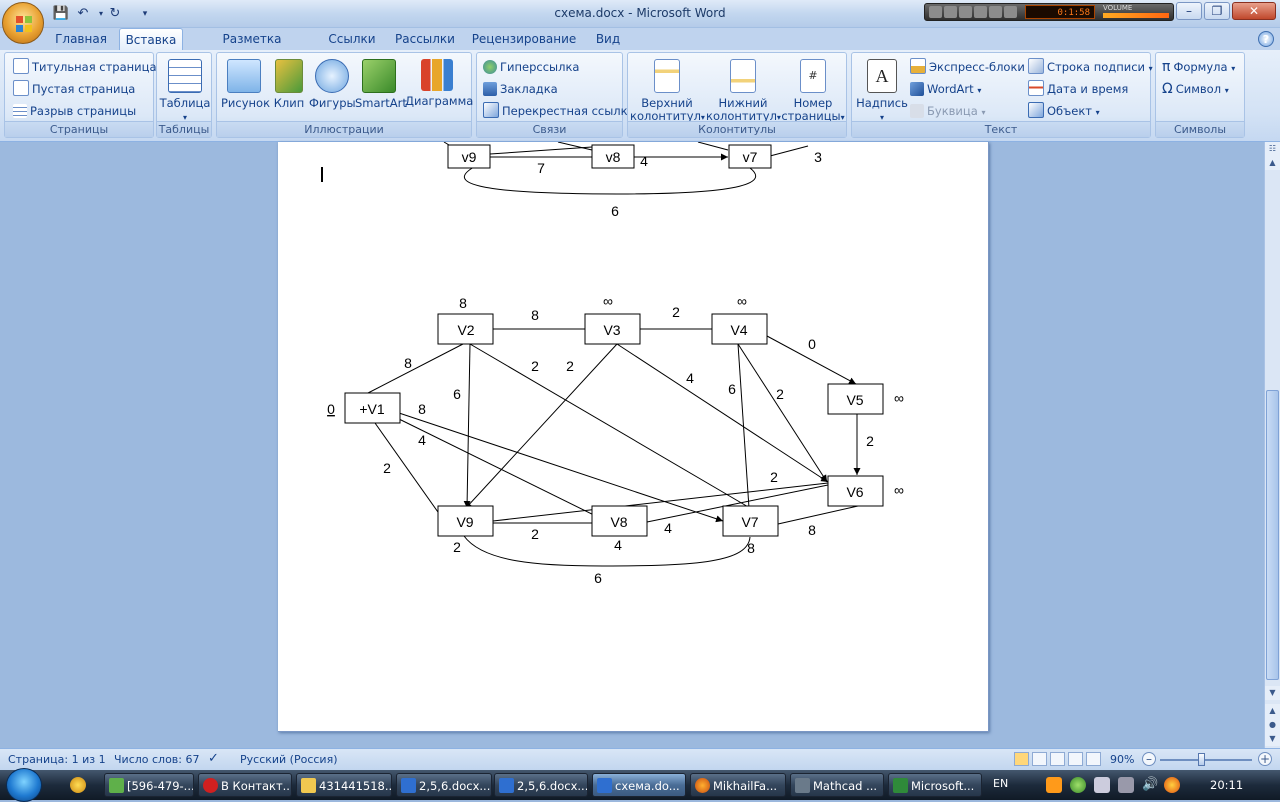  I want to click on chart-icon, so click(437, 75).